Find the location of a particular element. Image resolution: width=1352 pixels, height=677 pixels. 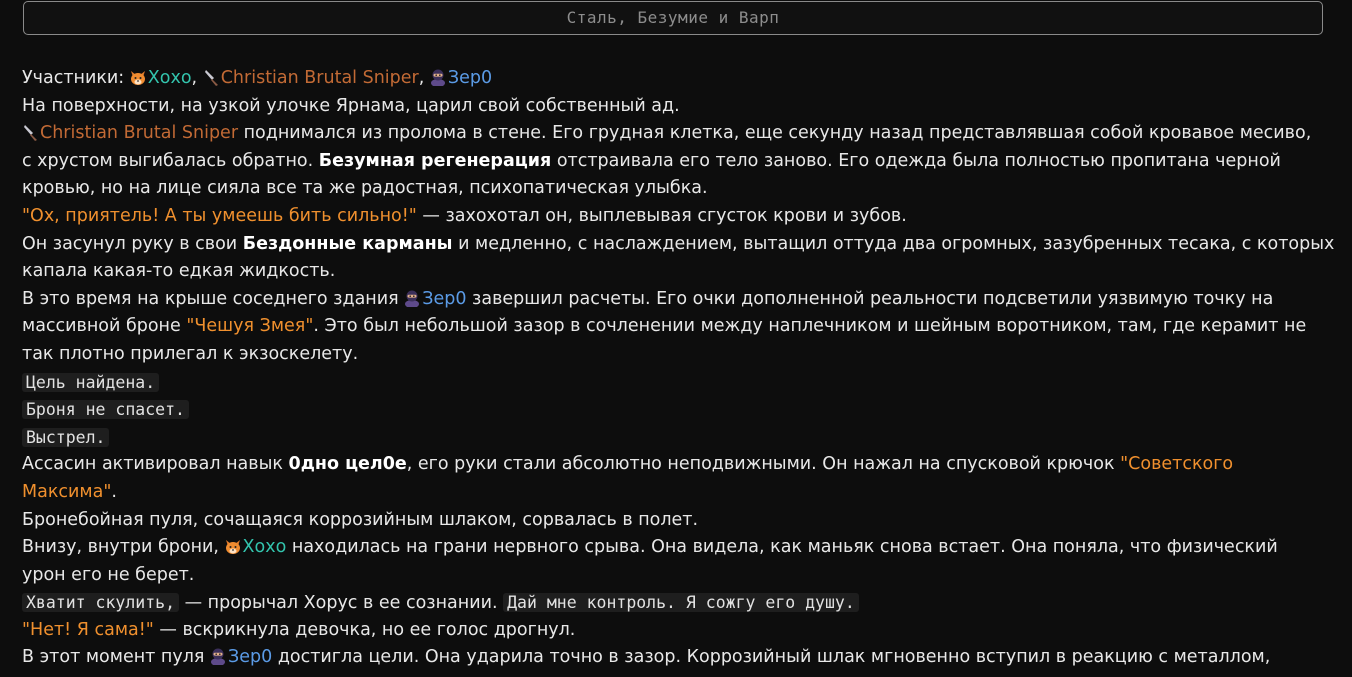

character-hoho-mention: Хохо is located at coordinates (264, 547).